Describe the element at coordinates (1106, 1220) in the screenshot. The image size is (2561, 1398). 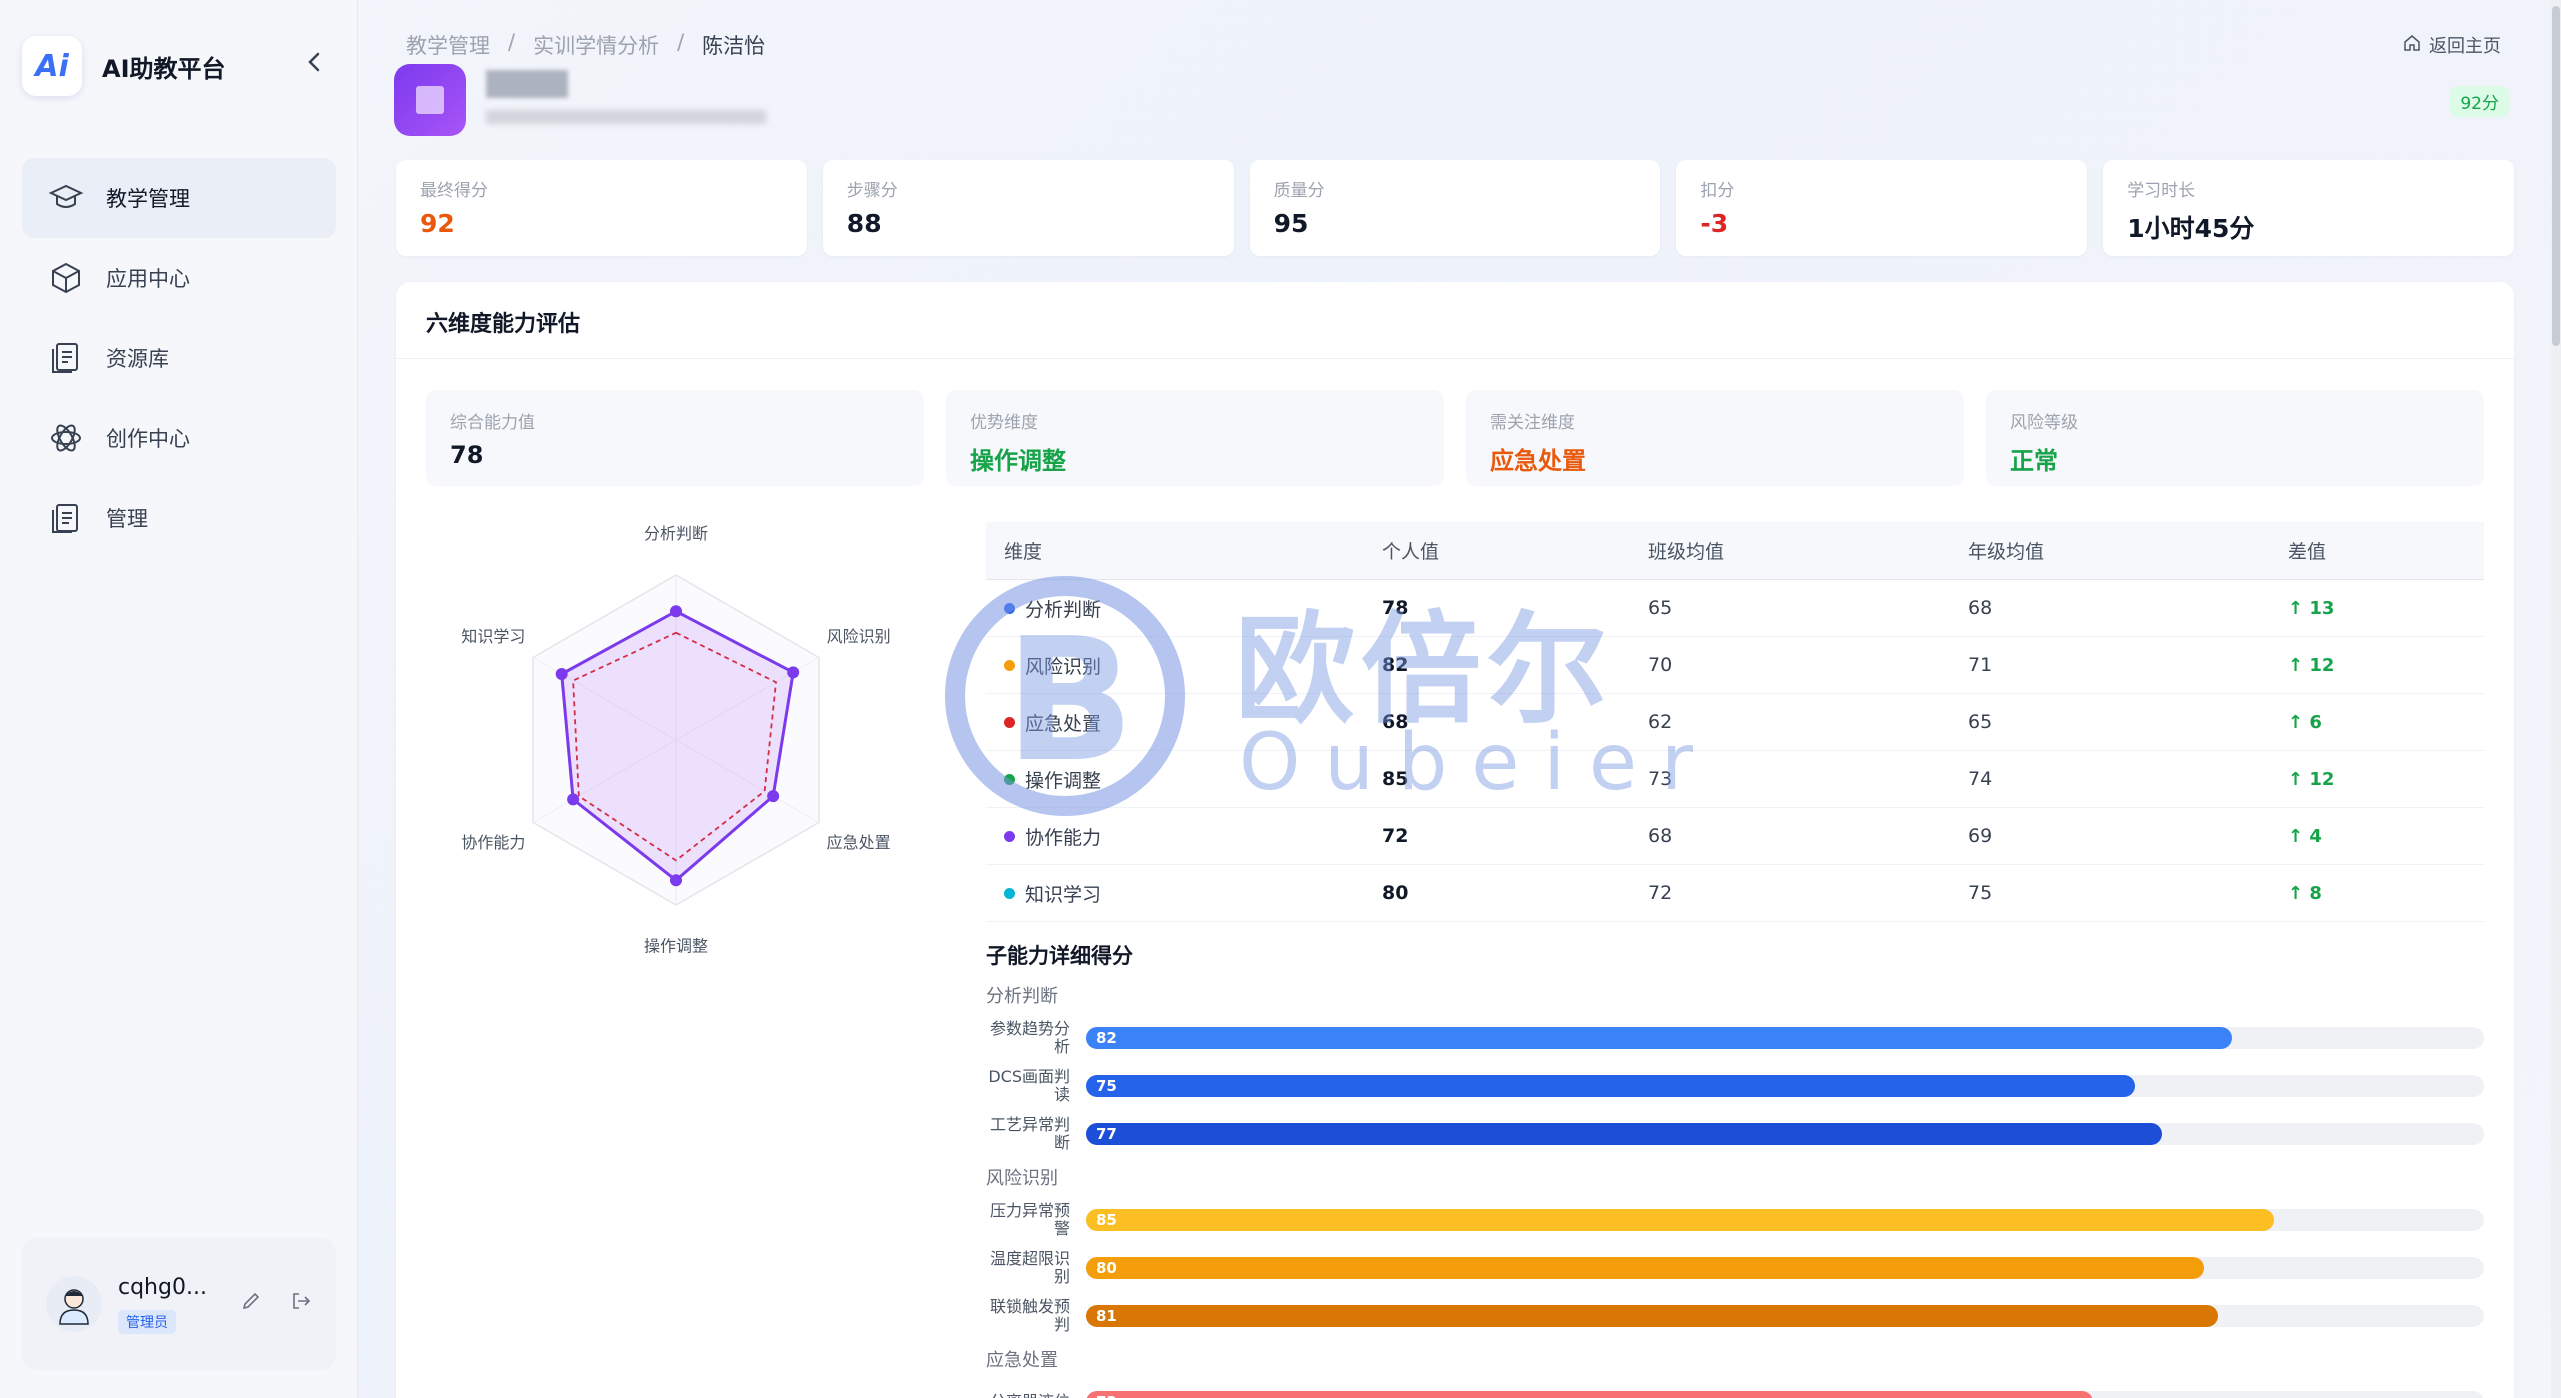
I see `bar-value: 85` at that location.